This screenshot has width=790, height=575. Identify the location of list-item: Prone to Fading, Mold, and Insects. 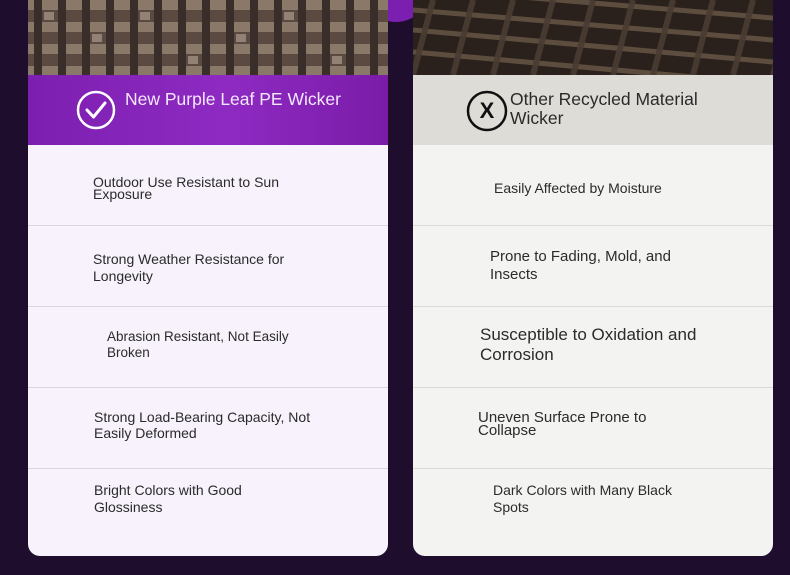
(593, 266).